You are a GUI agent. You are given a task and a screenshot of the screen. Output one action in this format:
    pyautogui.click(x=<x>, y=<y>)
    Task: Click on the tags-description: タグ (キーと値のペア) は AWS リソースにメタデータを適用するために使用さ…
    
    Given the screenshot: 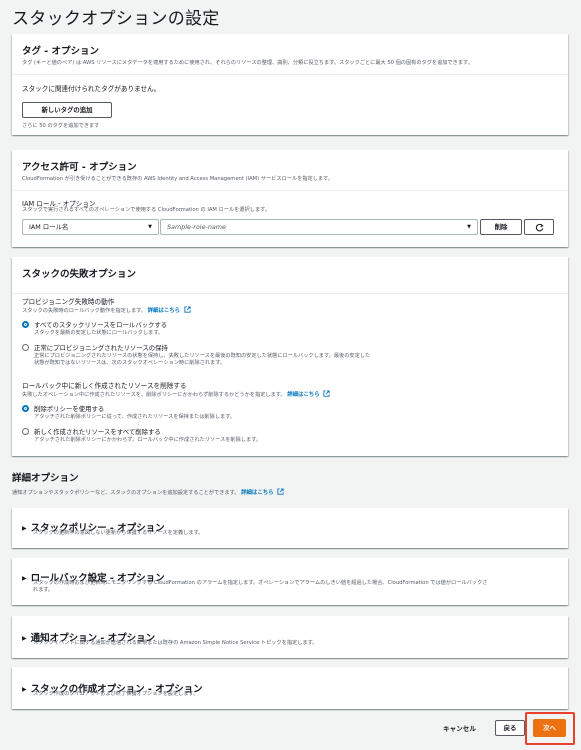 What is the action you would take?
    pyautogui.click(x=247, y=63)
    